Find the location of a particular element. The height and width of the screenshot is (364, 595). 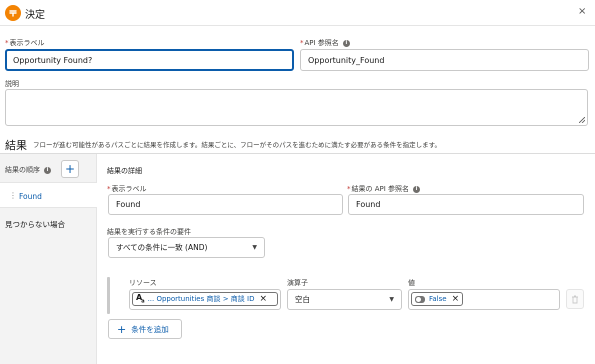

value-pill: False × is located at coordinates (437, 299).